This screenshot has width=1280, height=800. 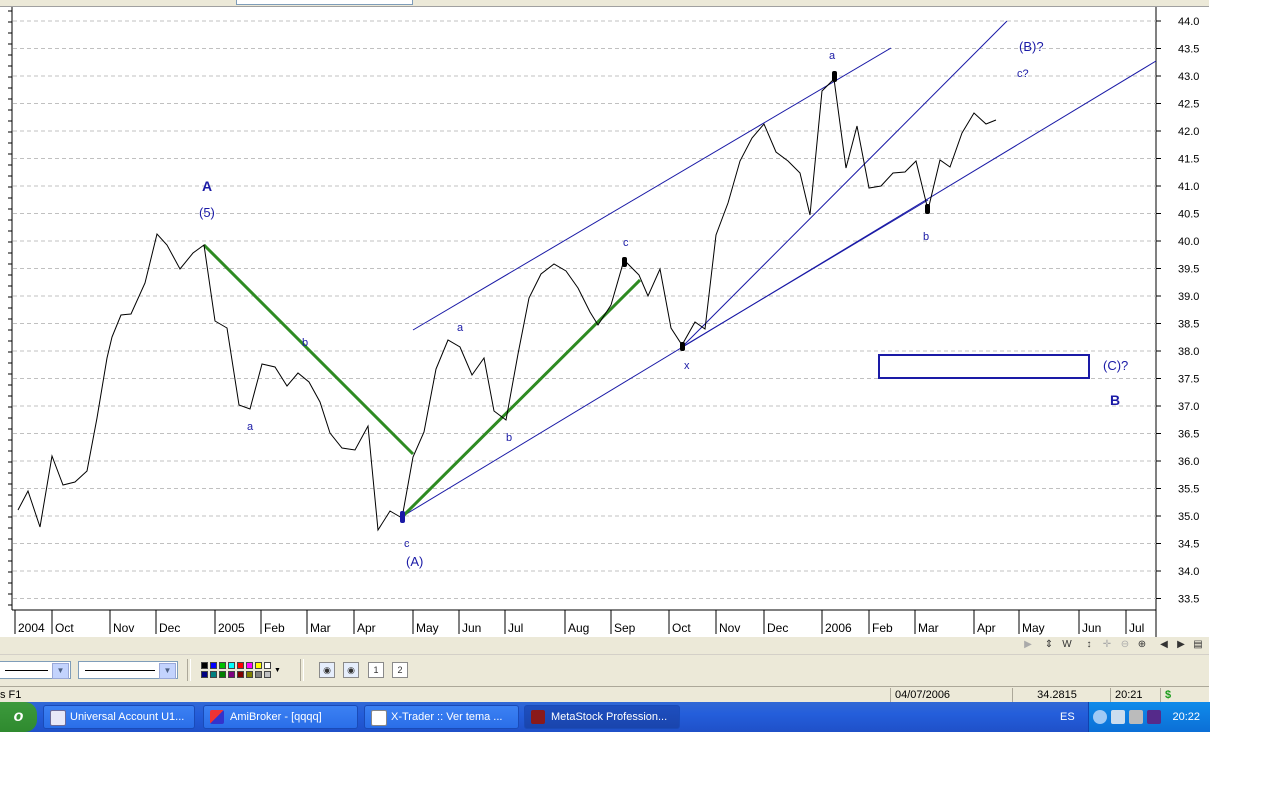 I want to click on pivot-marker-a, so click(x=834, y=76).